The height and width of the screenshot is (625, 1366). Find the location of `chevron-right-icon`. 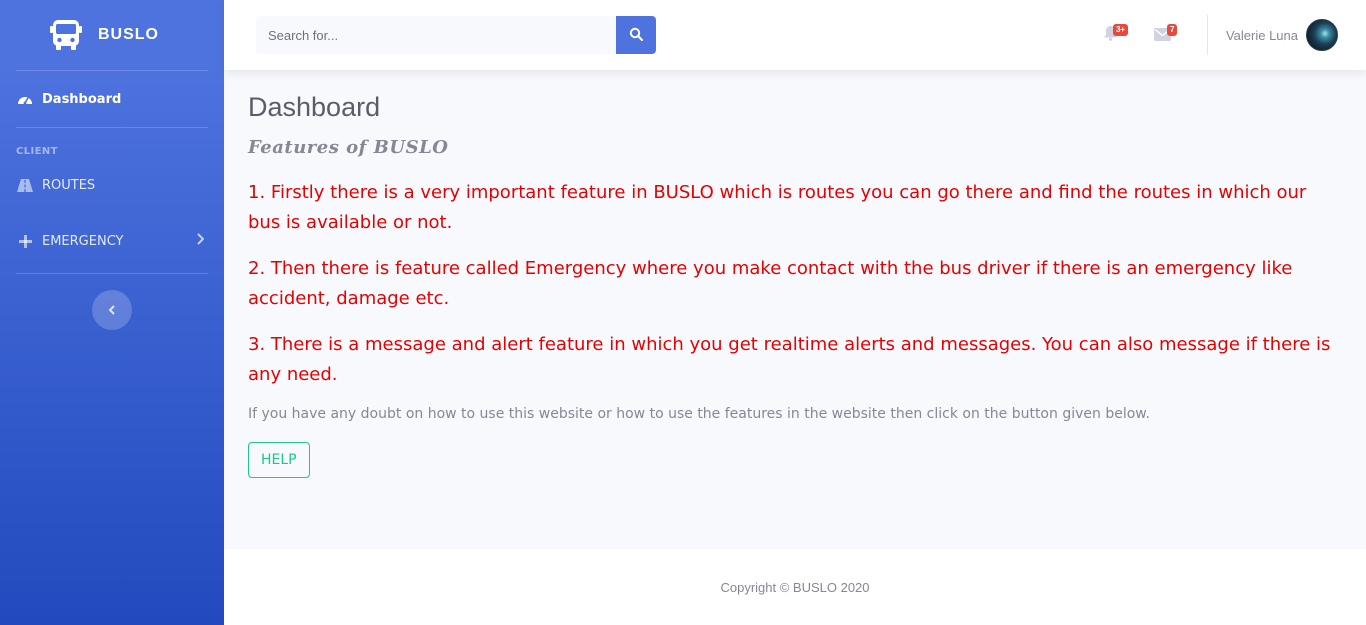

chevron-right-icon is located at coordinates (200, 241).